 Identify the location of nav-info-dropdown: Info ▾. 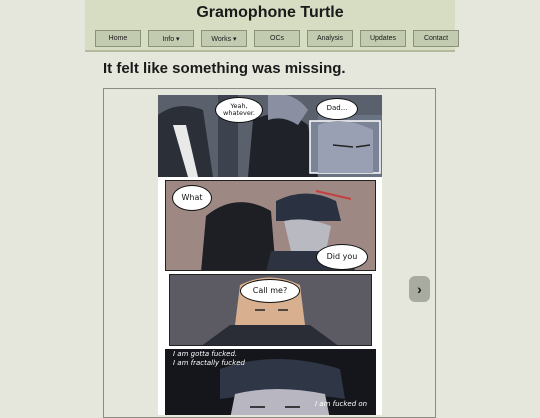
(171, 38).